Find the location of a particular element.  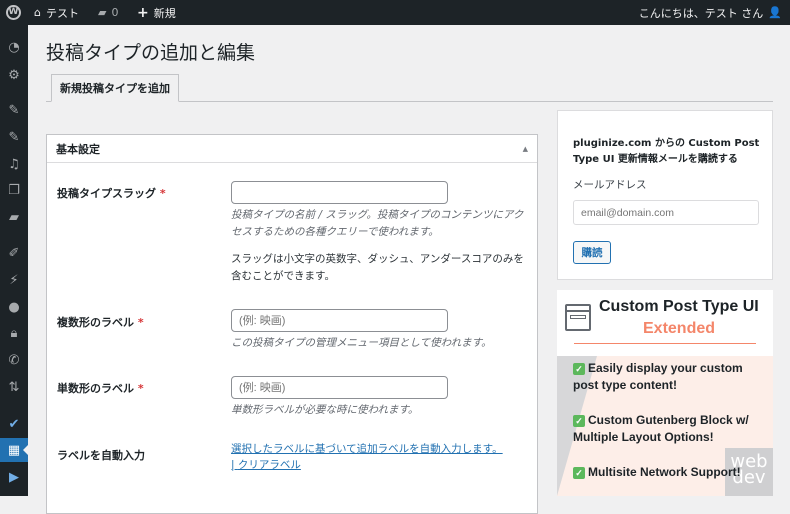

avatar: 👤 is located at coordinates (775, 12).